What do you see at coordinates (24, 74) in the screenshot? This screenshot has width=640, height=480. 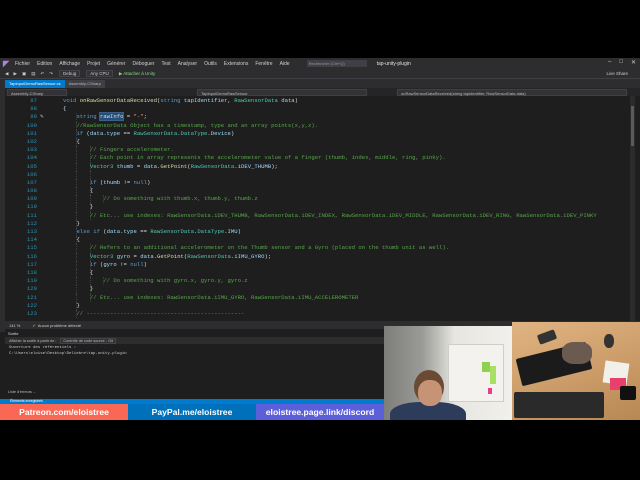 I see `new-file-icon: ▣` at bounding box center [24, 74].